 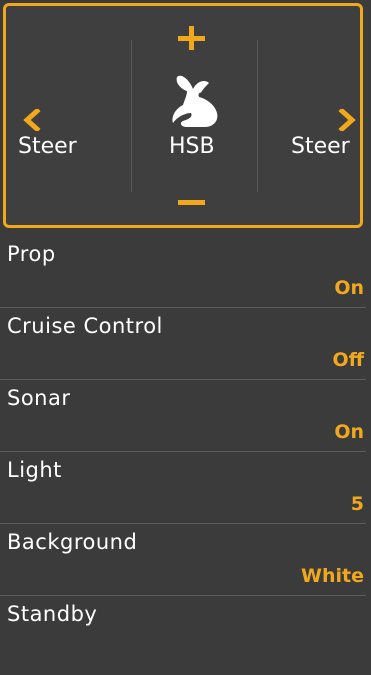 I want to click on steer-right-label: Steer, so click(x=320, y=146).